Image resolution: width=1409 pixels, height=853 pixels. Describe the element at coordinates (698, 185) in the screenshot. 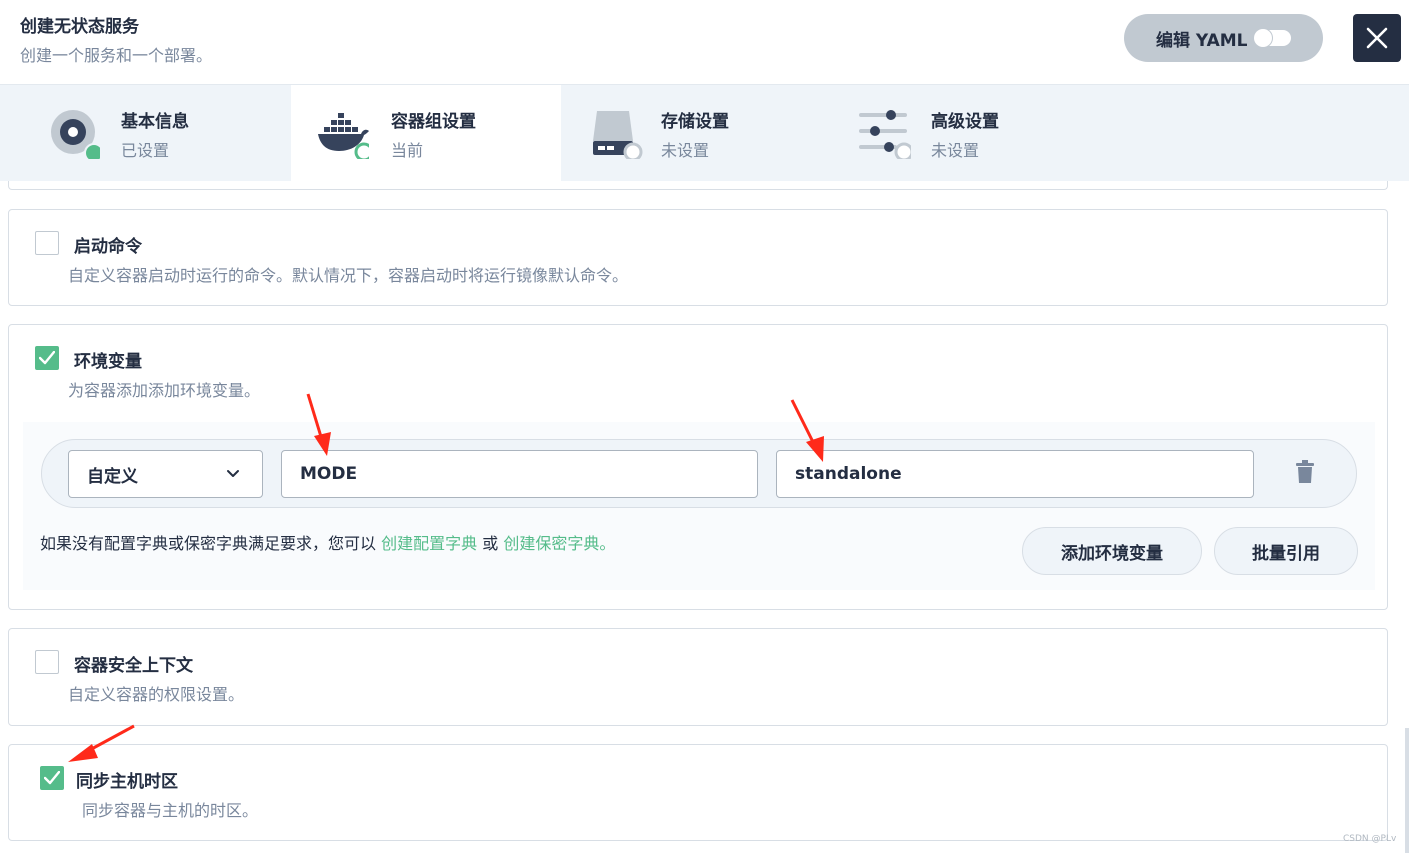

I see `previous-card-edge` at that location.